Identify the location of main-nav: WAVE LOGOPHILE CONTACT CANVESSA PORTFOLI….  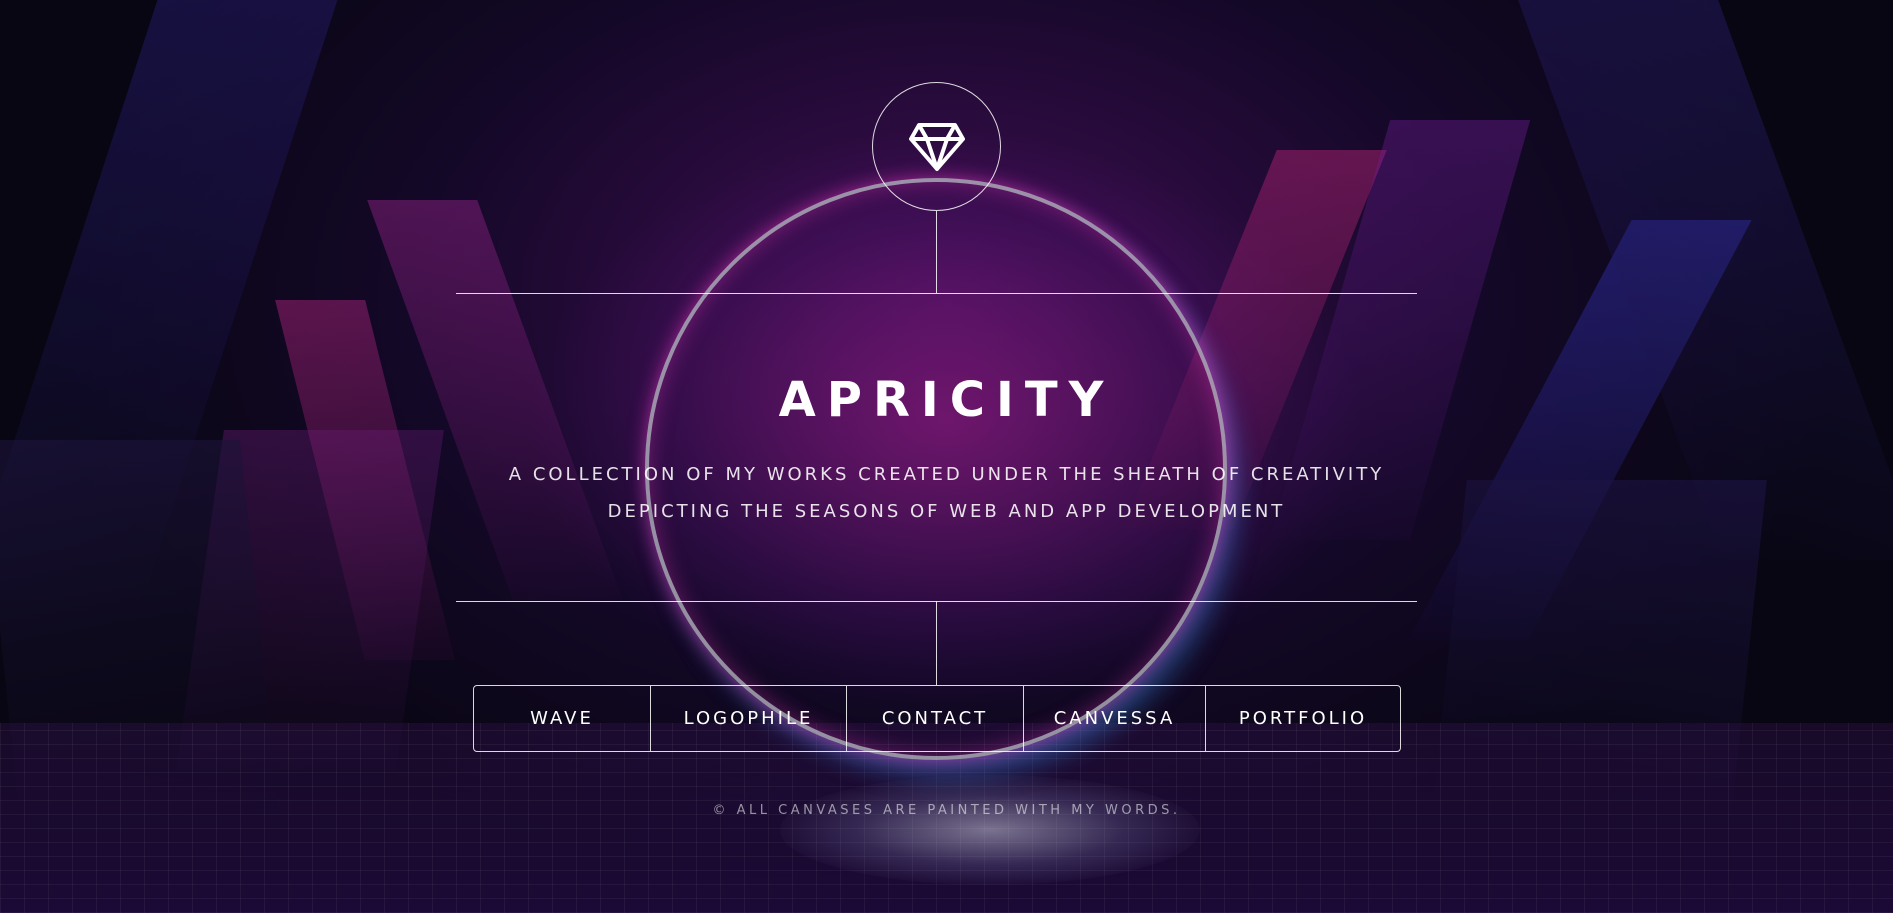
(937, 718).